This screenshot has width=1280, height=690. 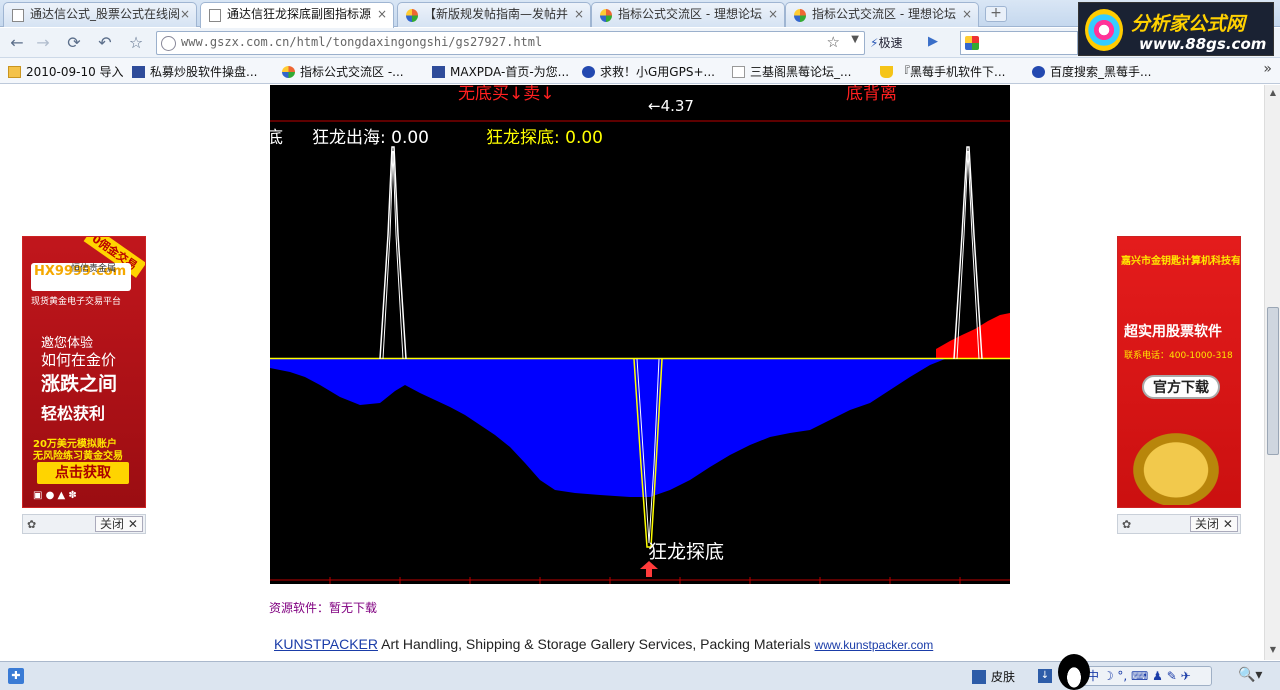 I want to click on left-ad-footer: ✿ 关闭 ✕, so click(x=84, y=524).